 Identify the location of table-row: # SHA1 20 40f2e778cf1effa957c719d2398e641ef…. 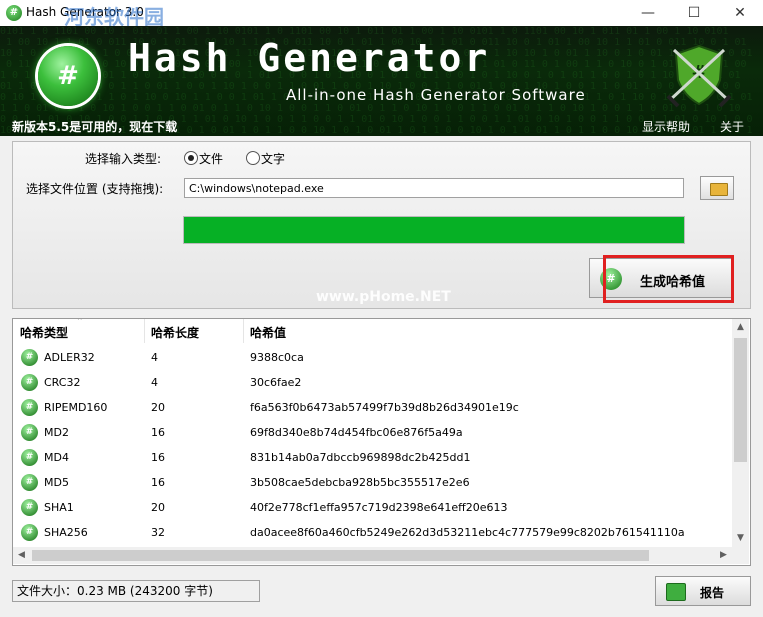
(373, 507).